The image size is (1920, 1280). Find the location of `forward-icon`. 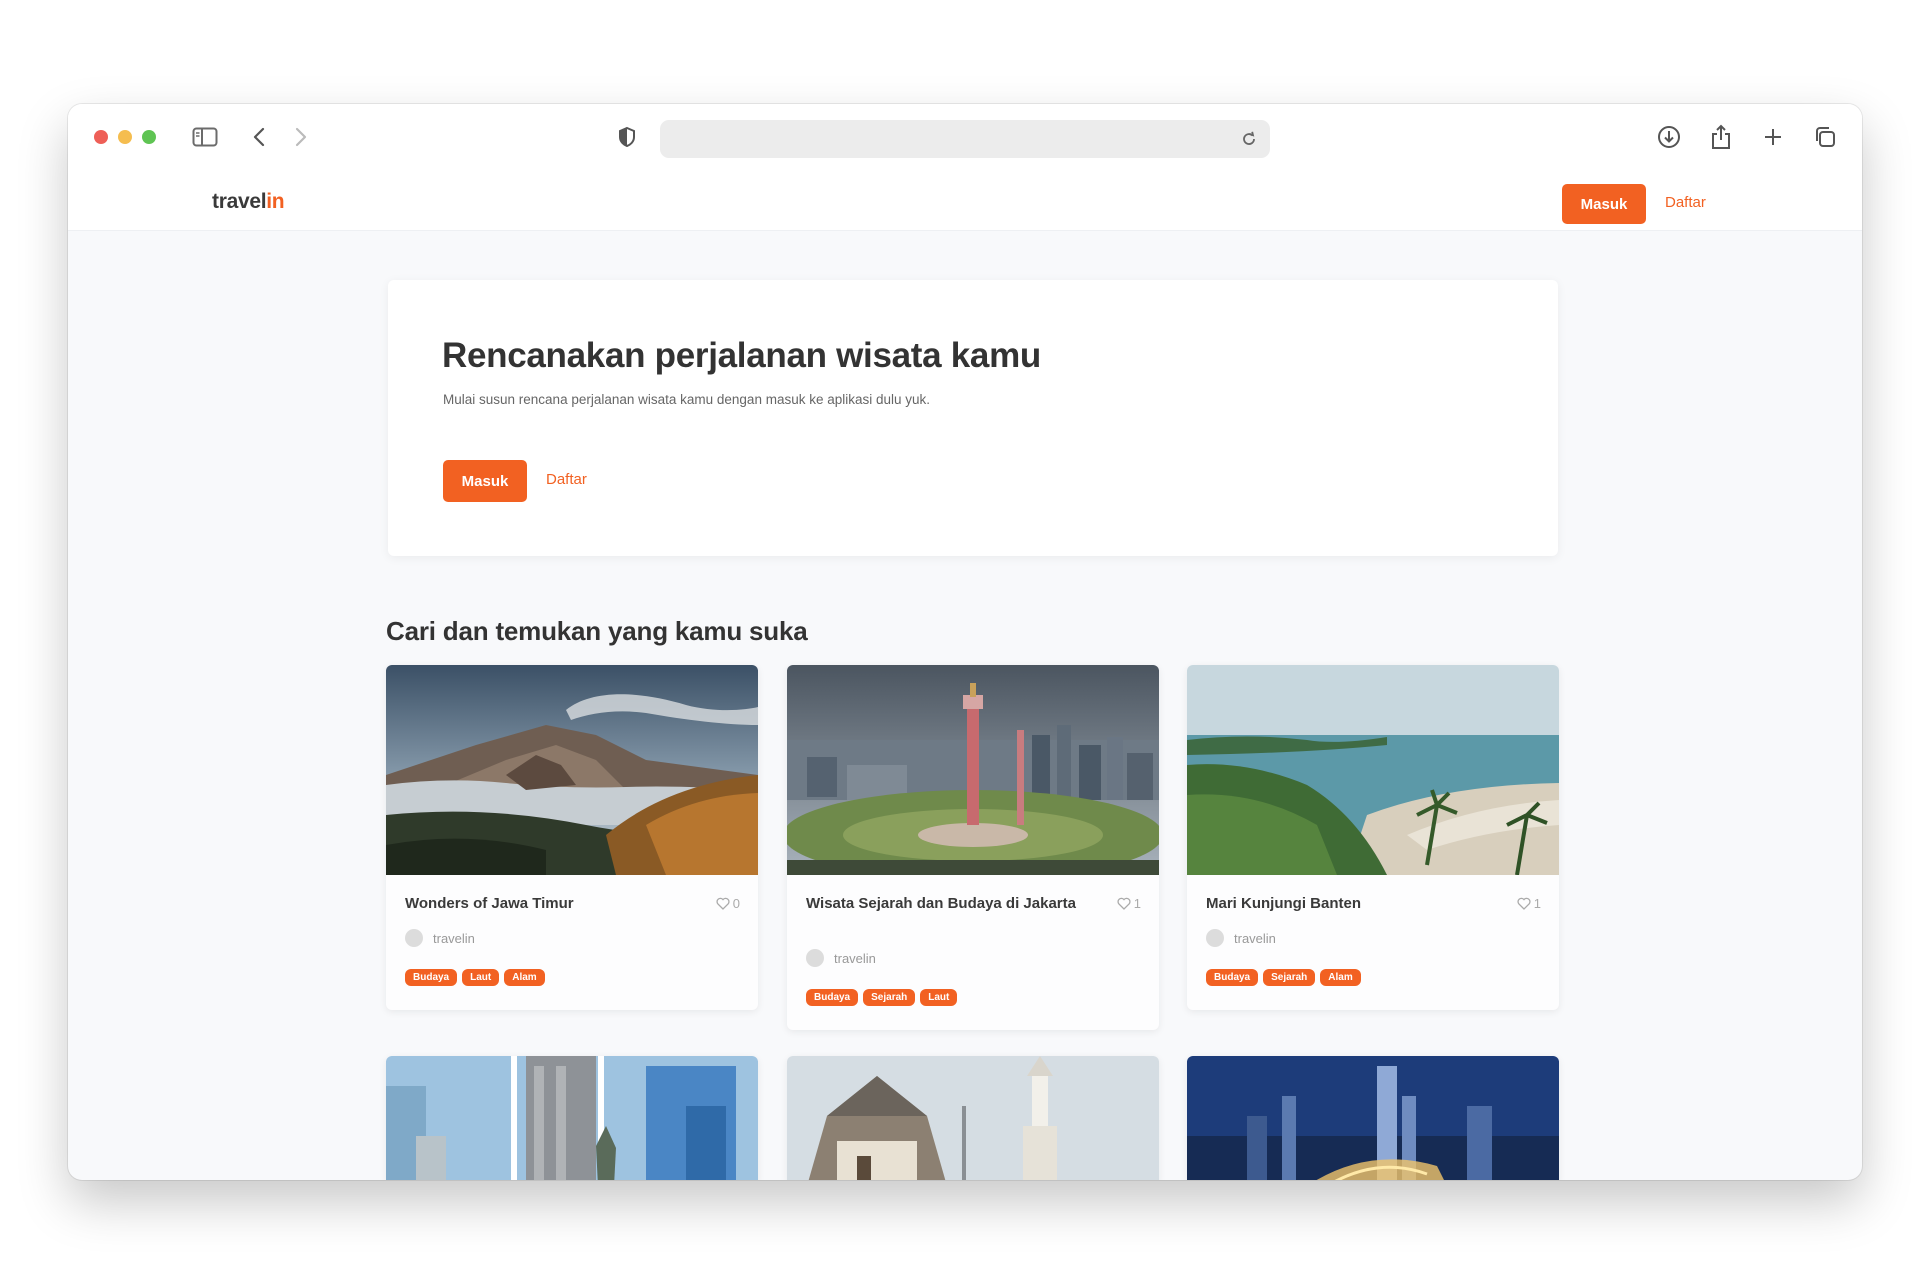

forward-icon is located at coordinates (301, 137).